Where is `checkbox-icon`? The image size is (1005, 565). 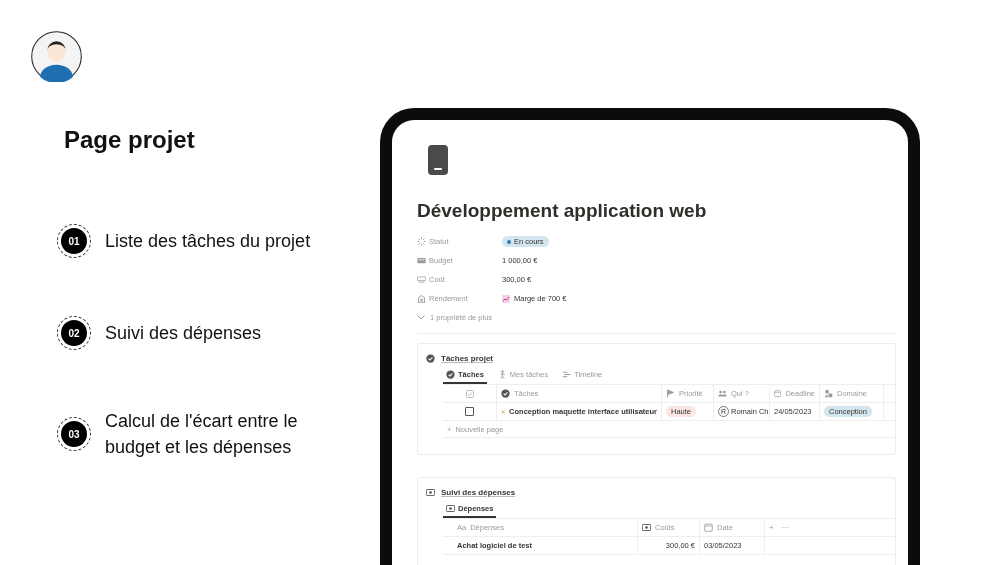 checkbox-icon is located at coordinates (469, 393).